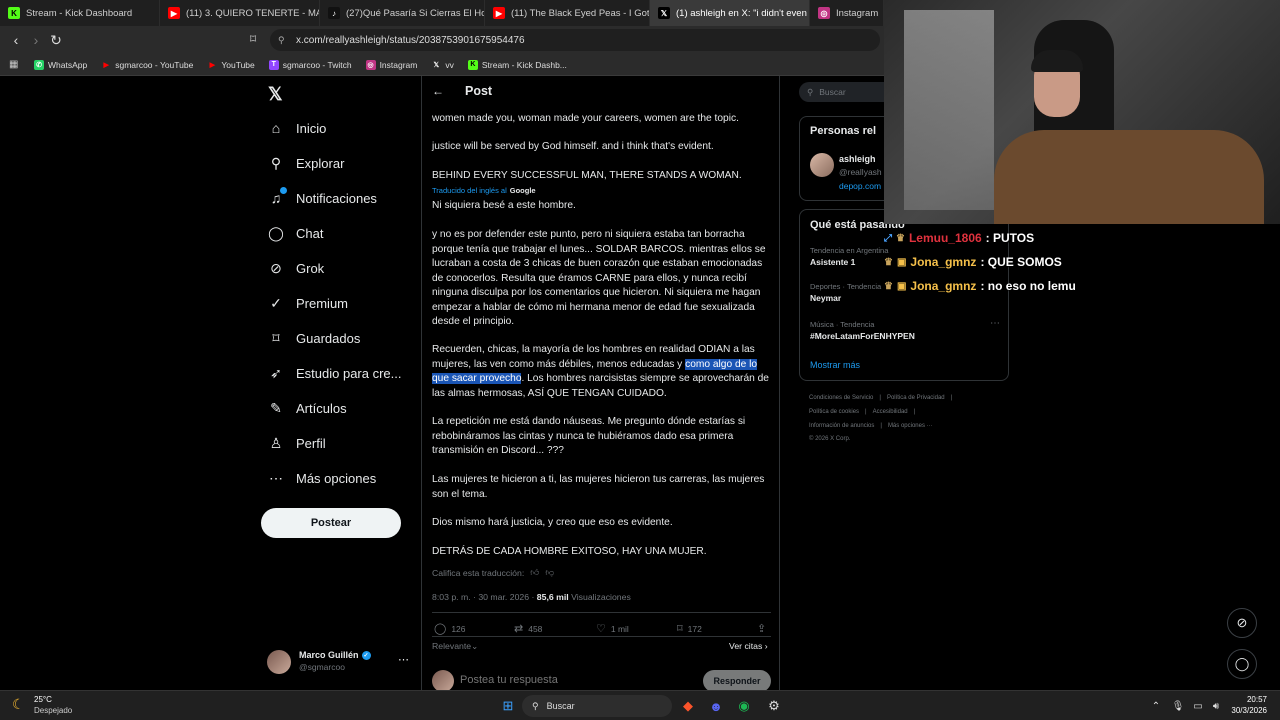  I want to click on youtube-icon: ▶, so click(174, 13).